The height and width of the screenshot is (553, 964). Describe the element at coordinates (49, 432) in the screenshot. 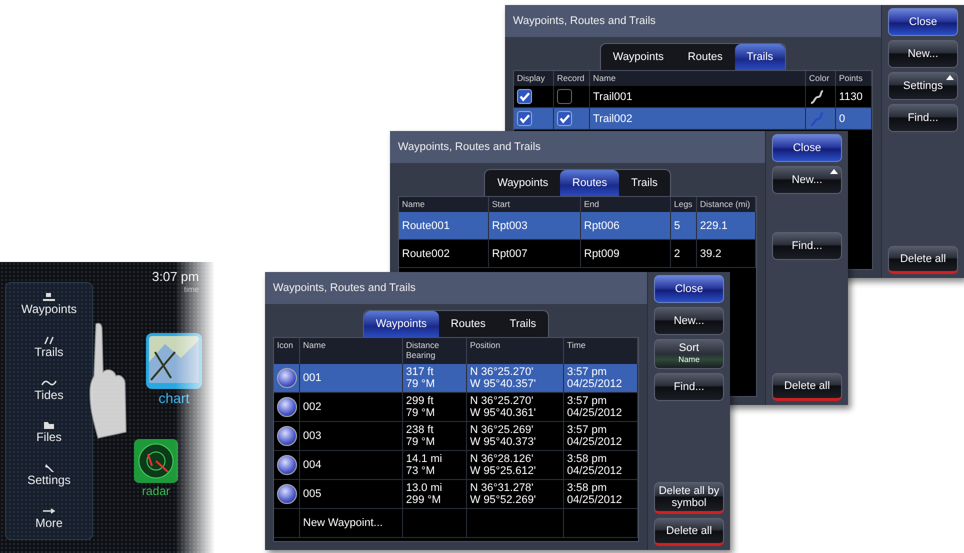

I see `menu-item: Files` at that location.